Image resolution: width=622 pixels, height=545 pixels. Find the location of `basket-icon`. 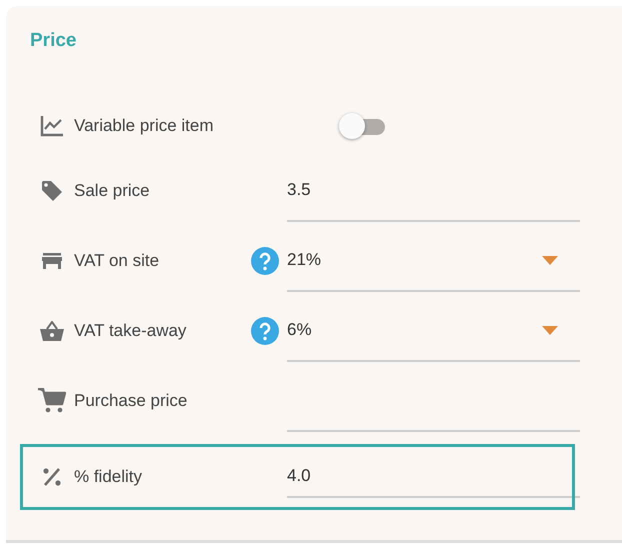

basket-icon is located at coordinates (52, 331).